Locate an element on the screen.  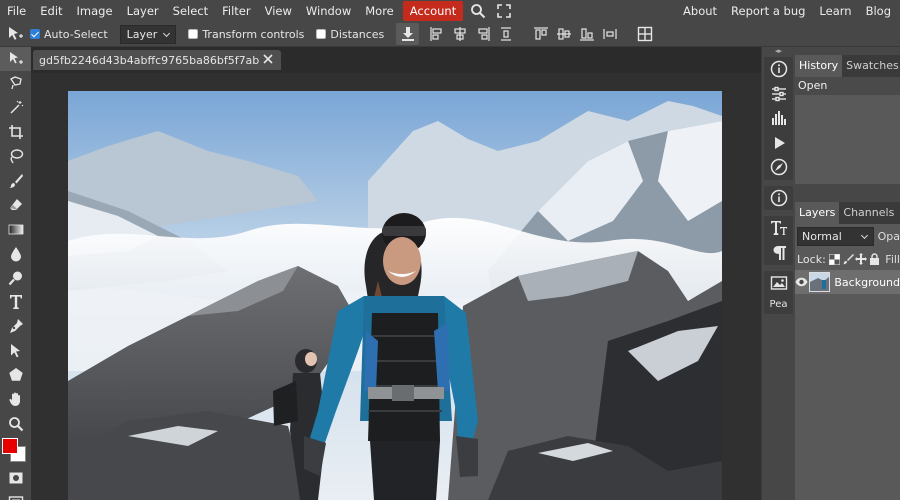
navigator-icon is located at coordinates (779, 167).